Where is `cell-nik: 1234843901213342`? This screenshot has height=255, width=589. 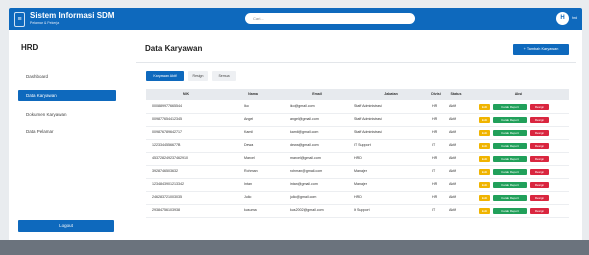 cell-nik: 1234843901213342 is located at coordinates (168, 184).